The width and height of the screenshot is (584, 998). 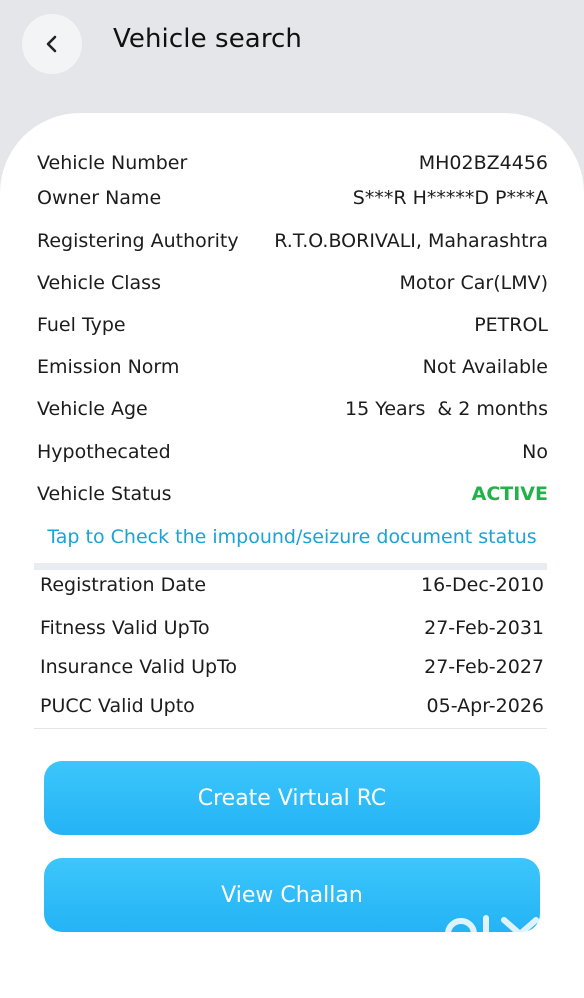 I want to click on detail-label: Hypothecated, so click(x=104, y=452).